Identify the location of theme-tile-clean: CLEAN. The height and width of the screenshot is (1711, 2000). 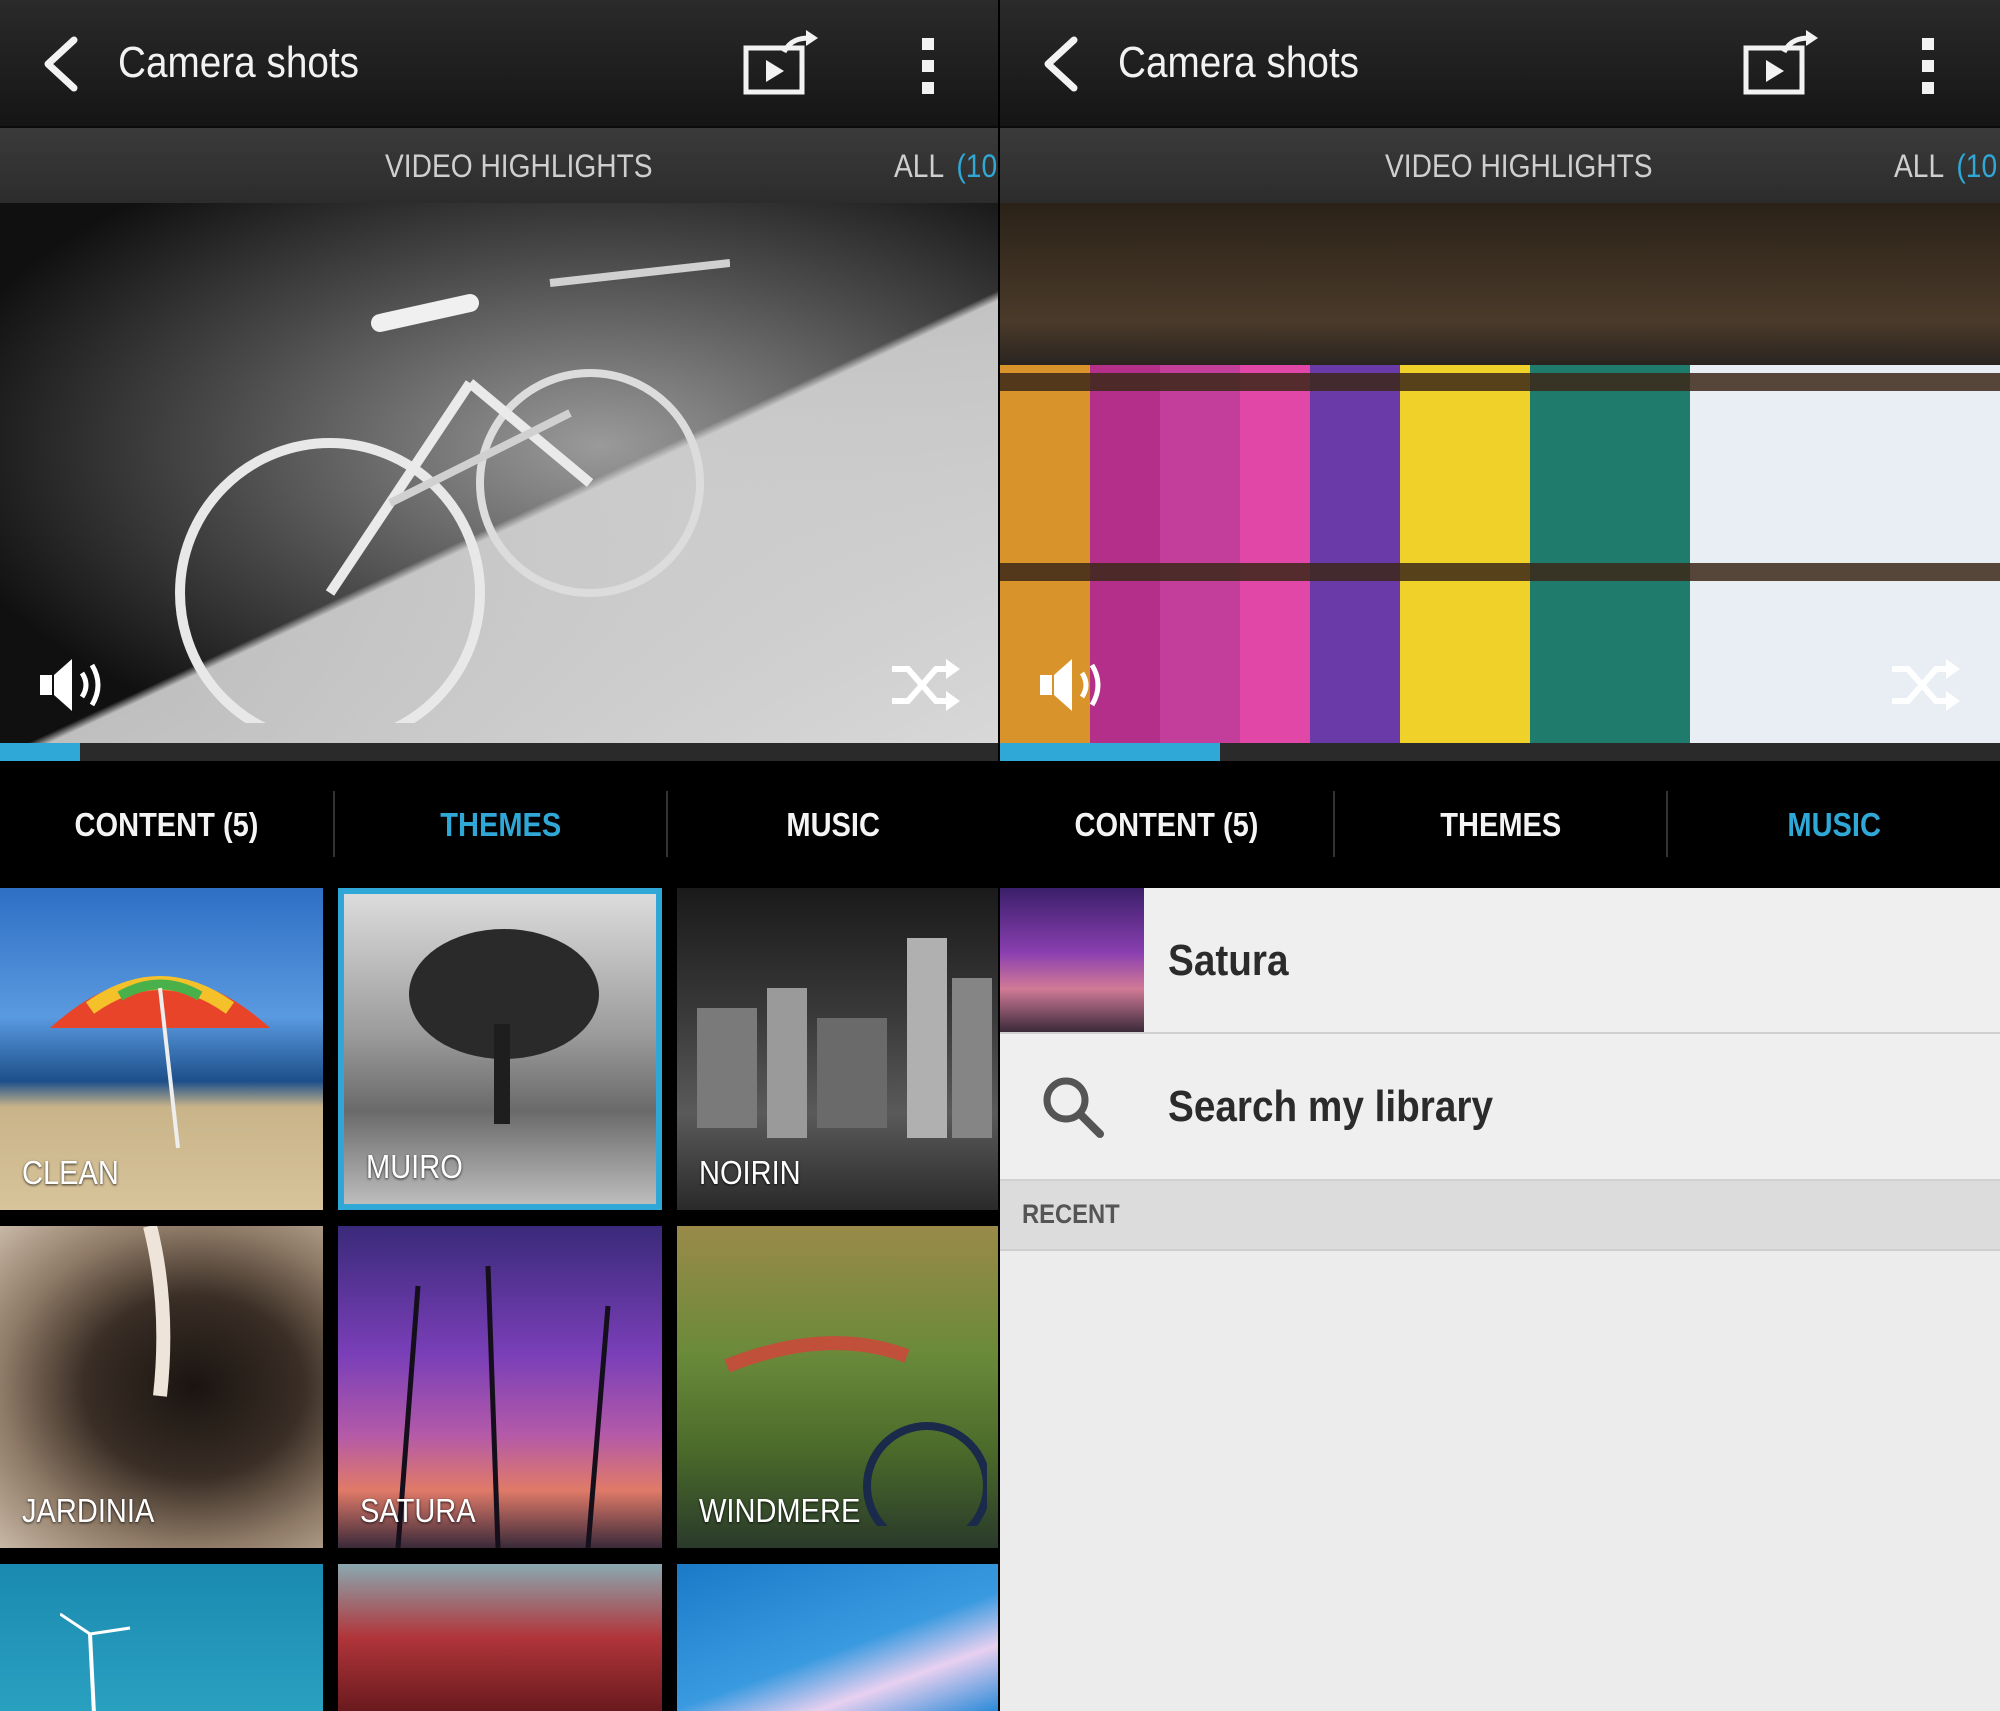
(161, 1049).